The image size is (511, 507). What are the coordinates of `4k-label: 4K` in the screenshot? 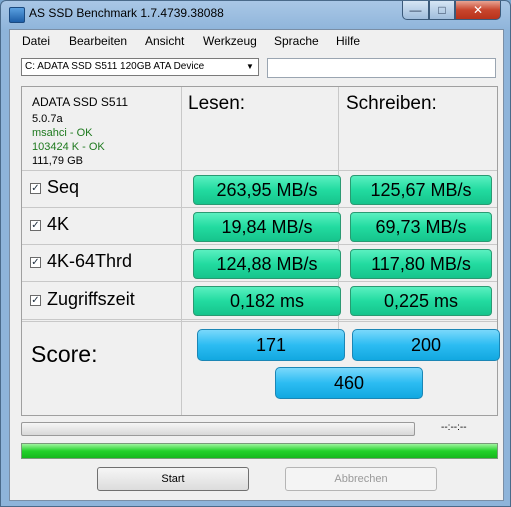 It's located at (58, 224).